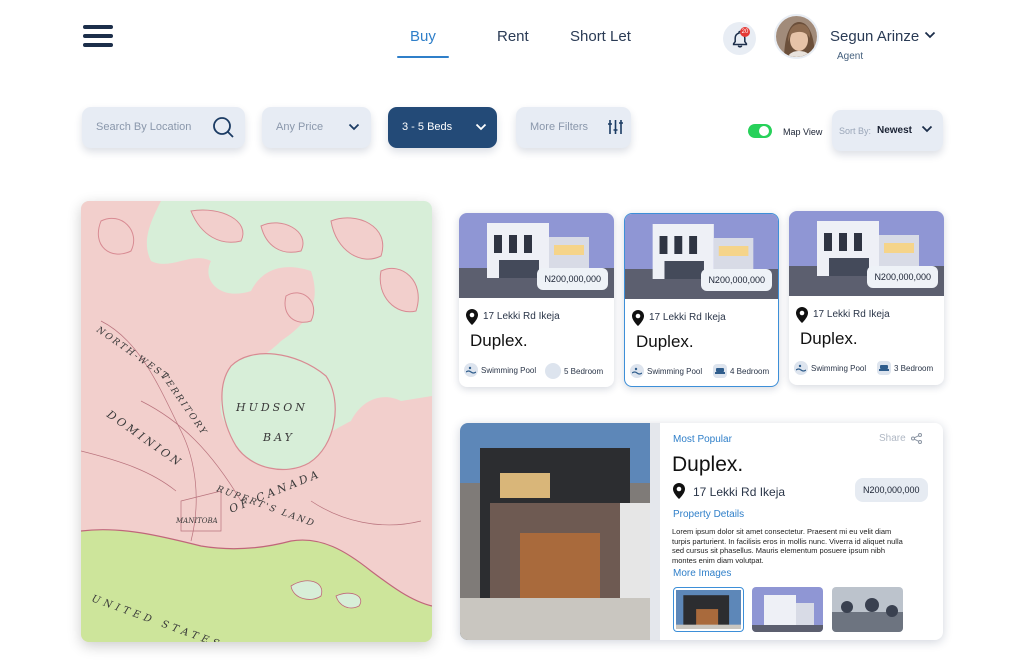  Describe the element at coordinates (300, 127) in the screenshot. I see `price-label: Any Price` at that location.